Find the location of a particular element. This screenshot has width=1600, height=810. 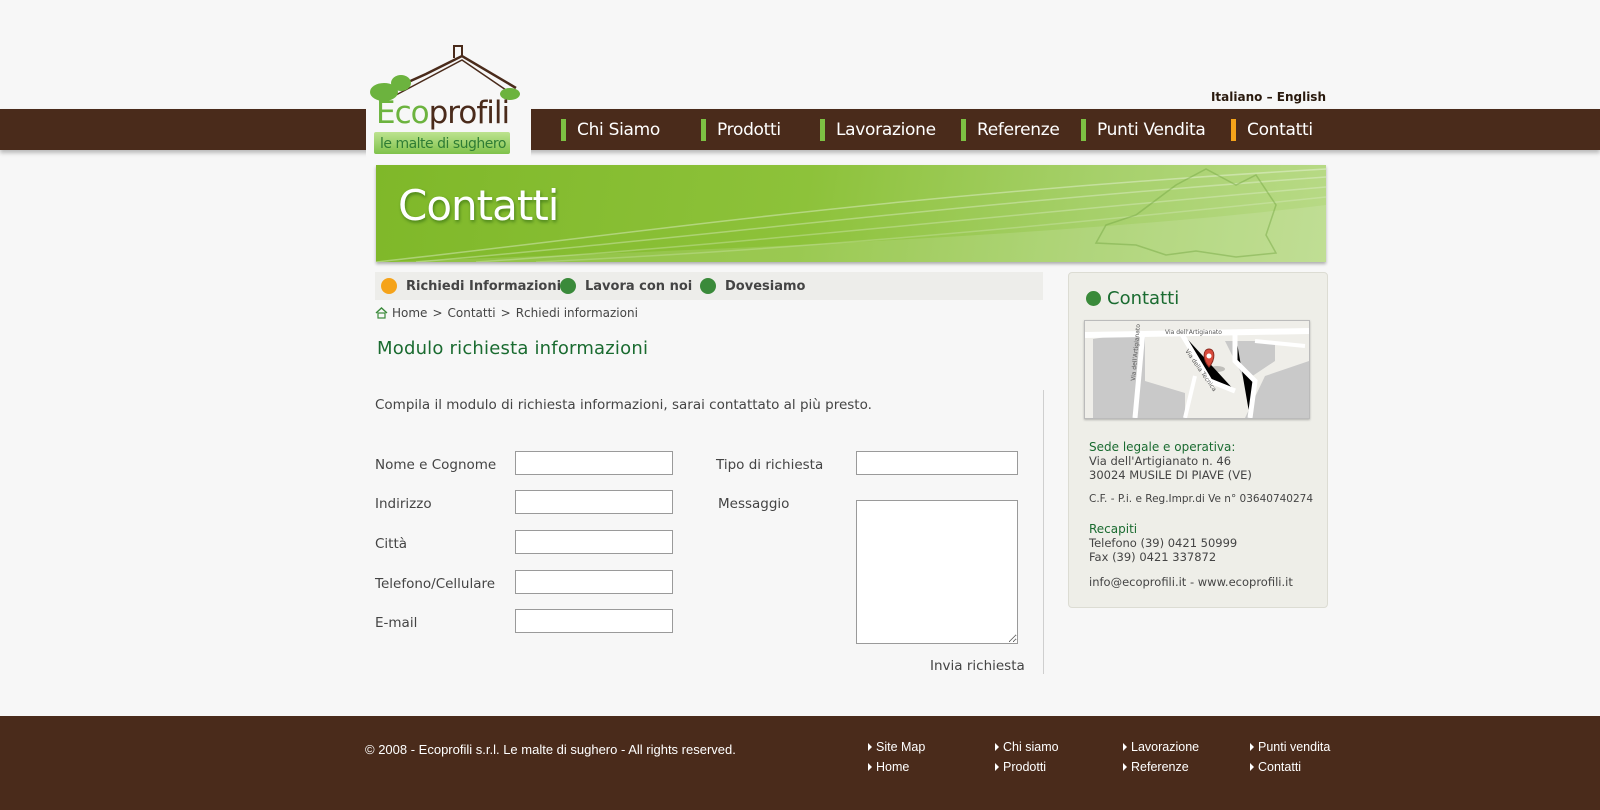

address-label: Indirizzo is located at coordinates (403, 504).